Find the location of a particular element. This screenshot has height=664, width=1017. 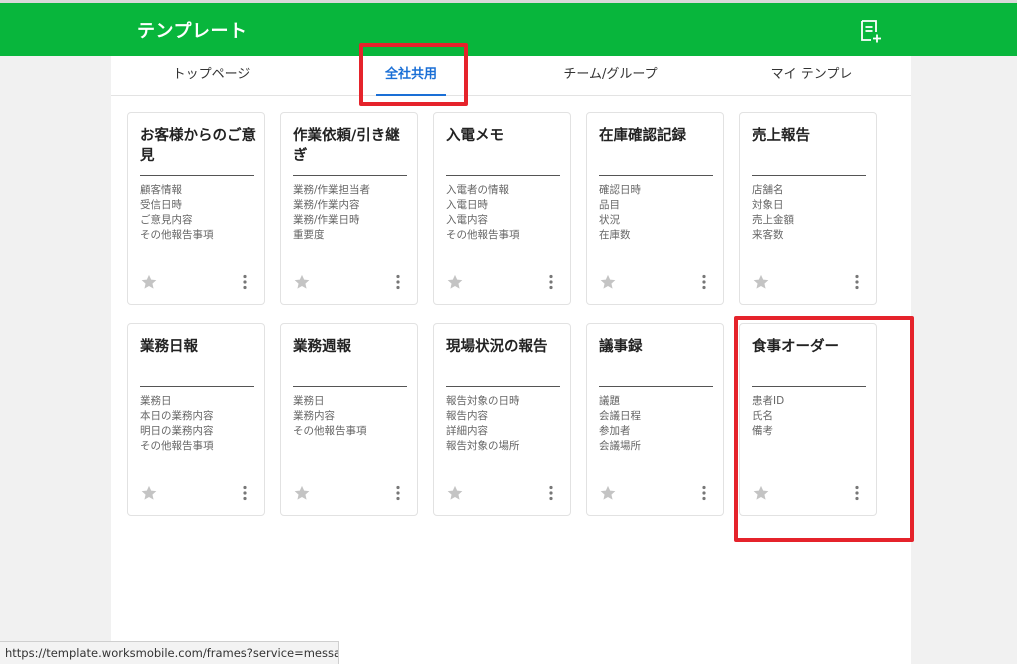

template-field: 参加者 is located at coordinates (615, 431).